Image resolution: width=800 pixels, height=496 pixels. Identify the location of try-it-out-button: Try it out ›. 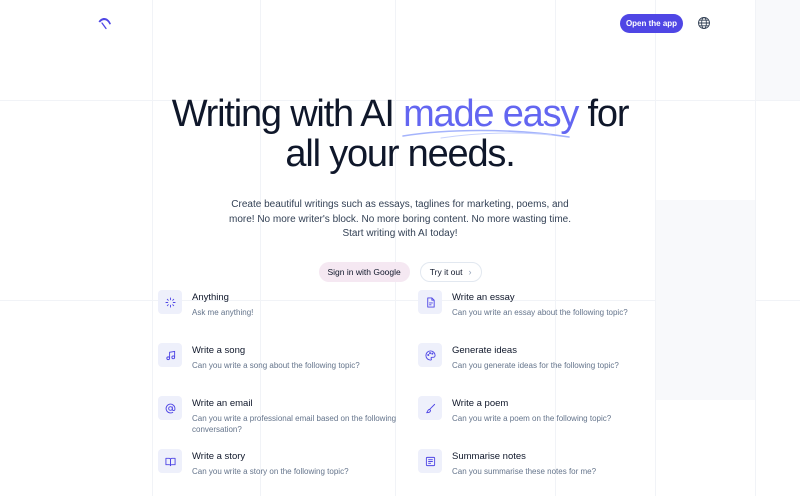
(450, 271).